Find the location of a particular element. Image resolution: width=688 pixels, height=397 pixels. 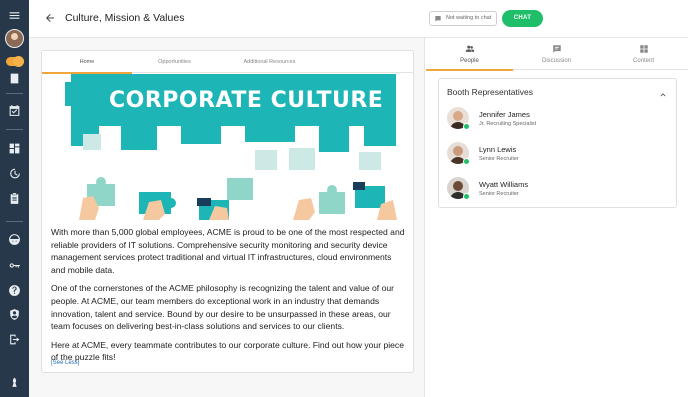

rep-list-item: Lynn Lewis Senior Recruiter is located at coordinates (557, 155).